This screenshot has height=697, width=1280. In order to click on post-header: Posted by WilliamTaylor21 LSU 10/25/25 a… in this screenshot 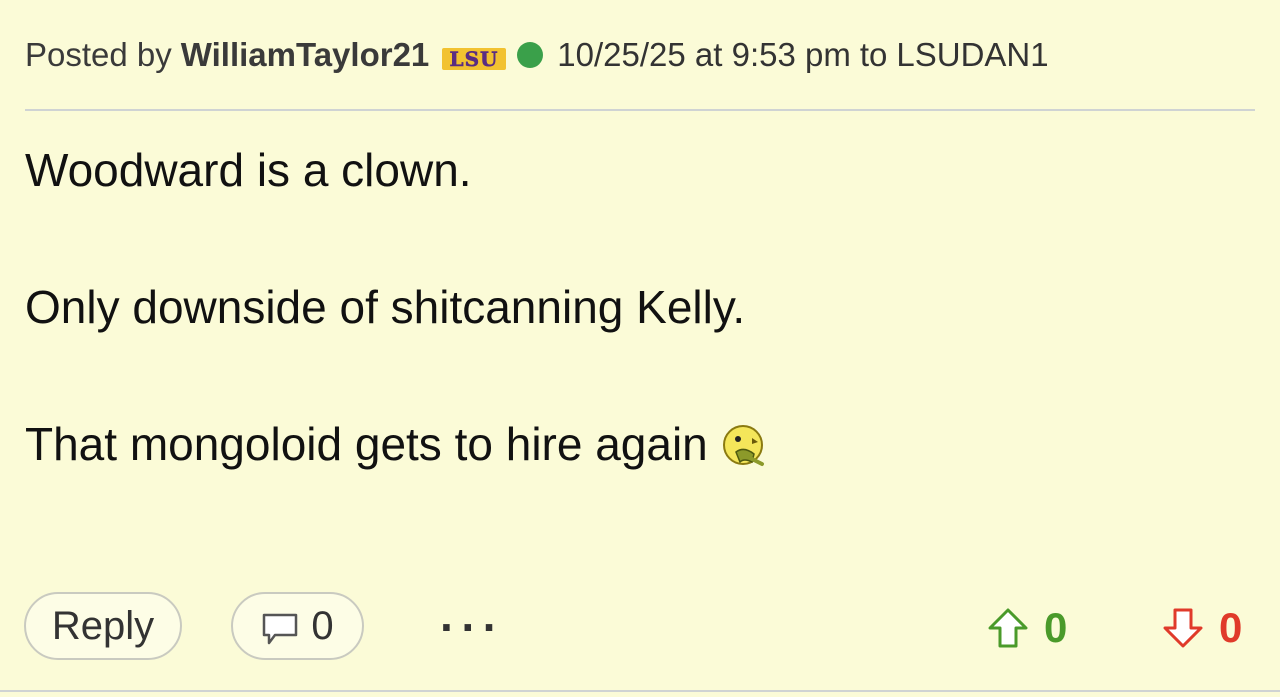, I will do `click(537, 55)`.